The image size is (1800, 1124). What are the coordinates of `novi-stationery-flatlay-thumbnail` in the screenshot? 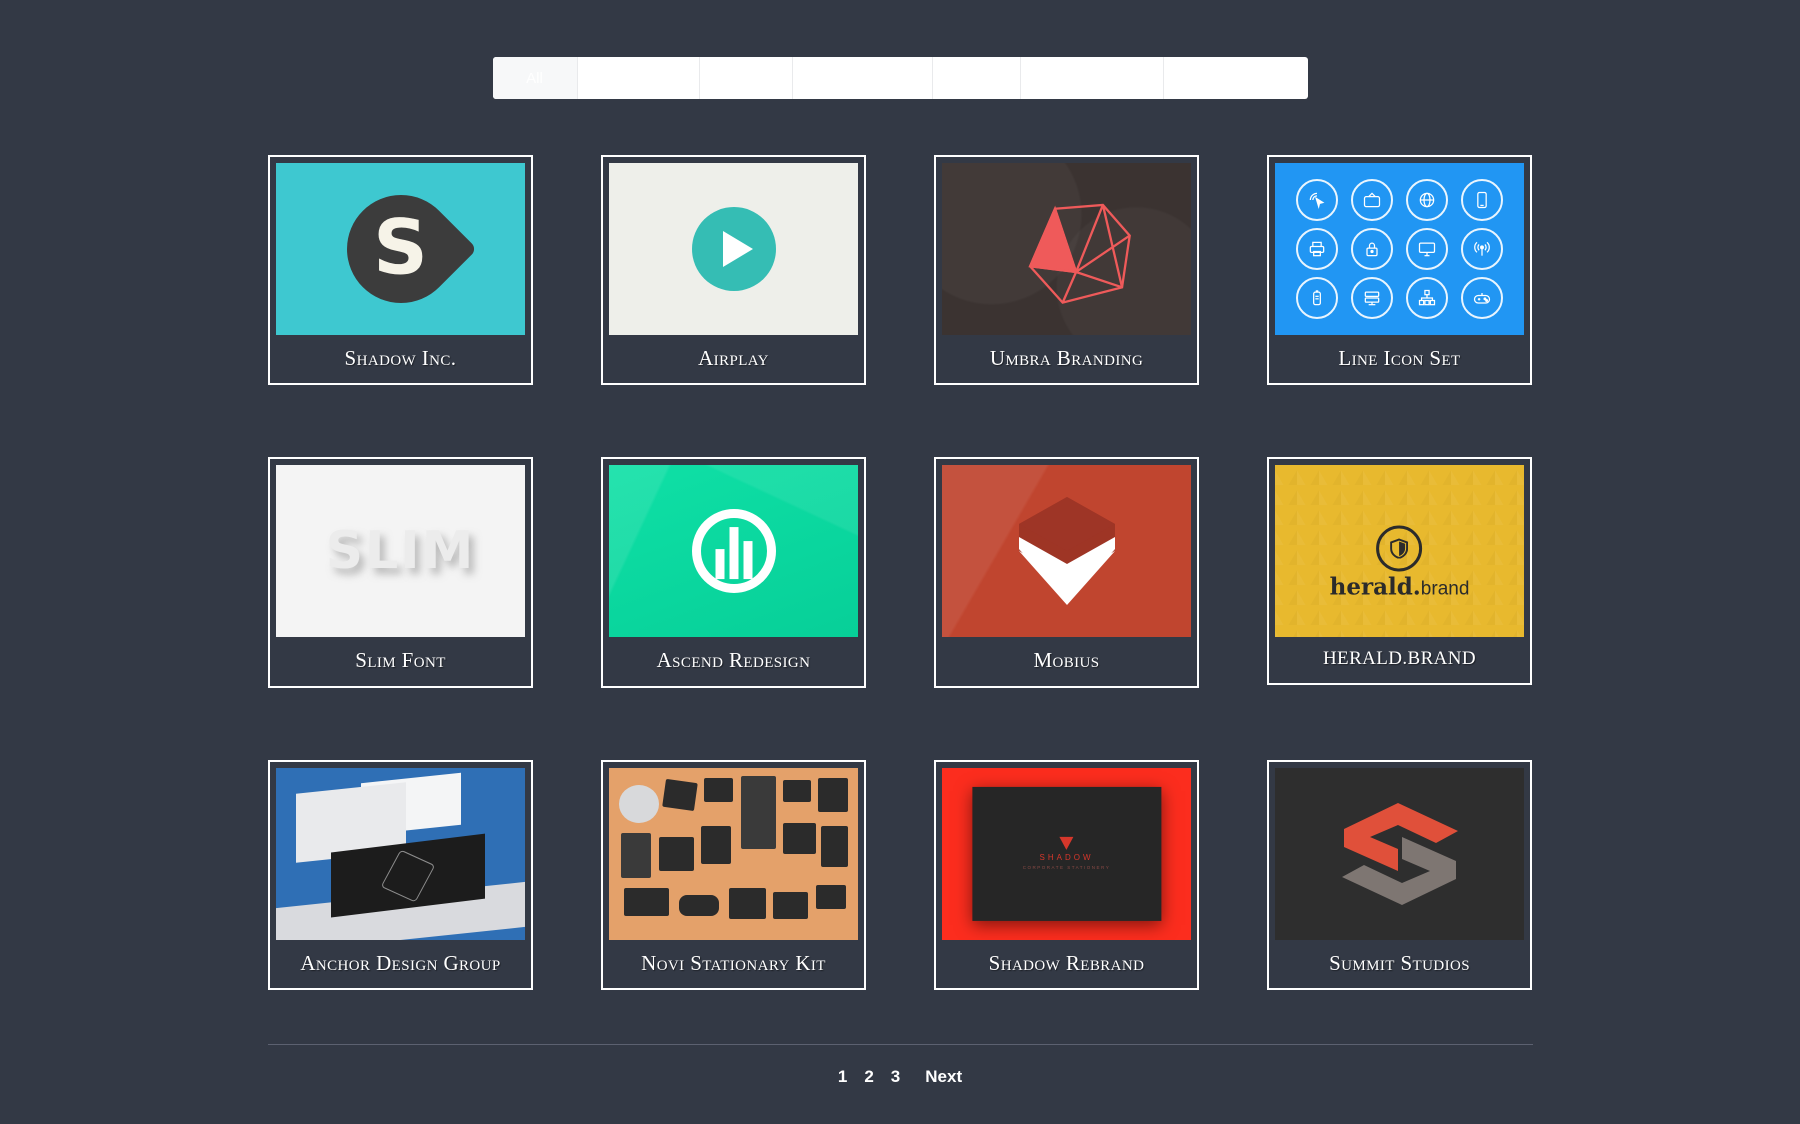 It's located at (733, 853).